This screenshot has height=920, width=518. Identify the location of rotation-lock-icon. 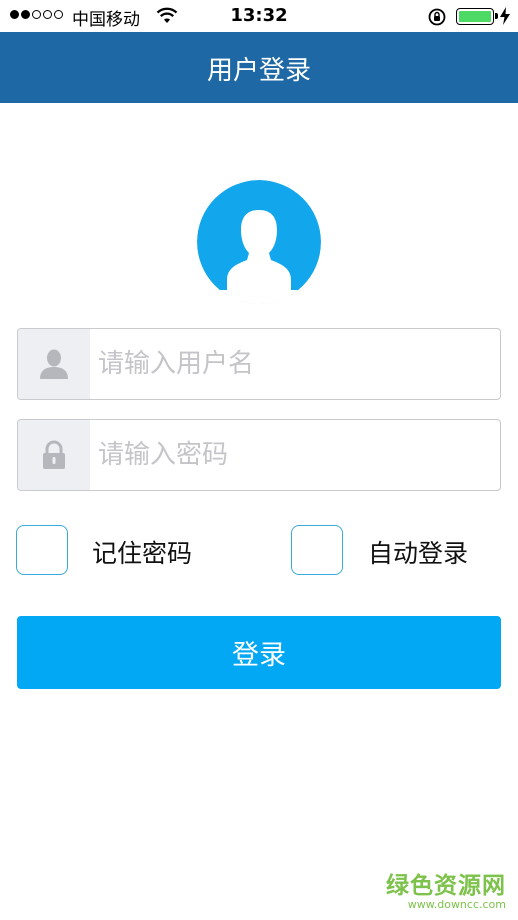
(437, 19).